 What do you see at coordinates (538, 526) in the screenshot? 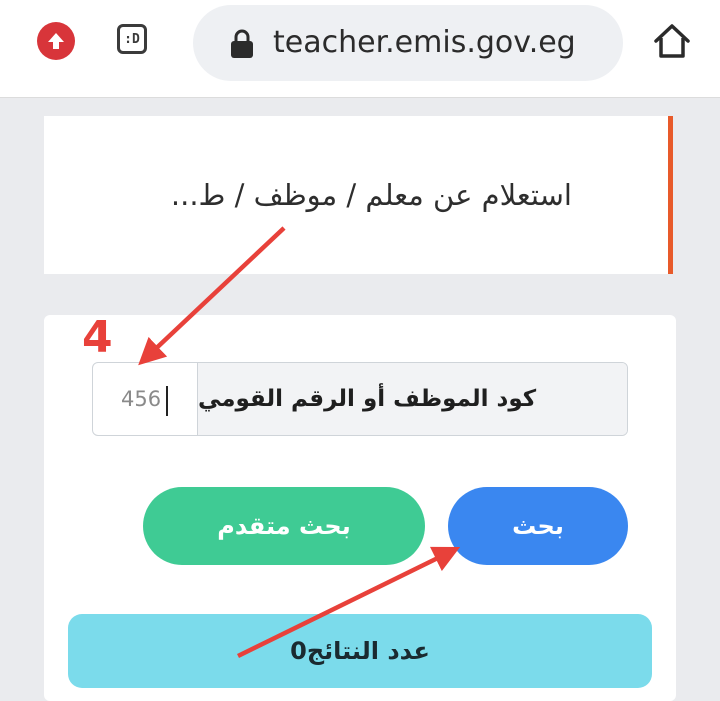
I see `search-button: بحث` at bounding box center [538, 526].